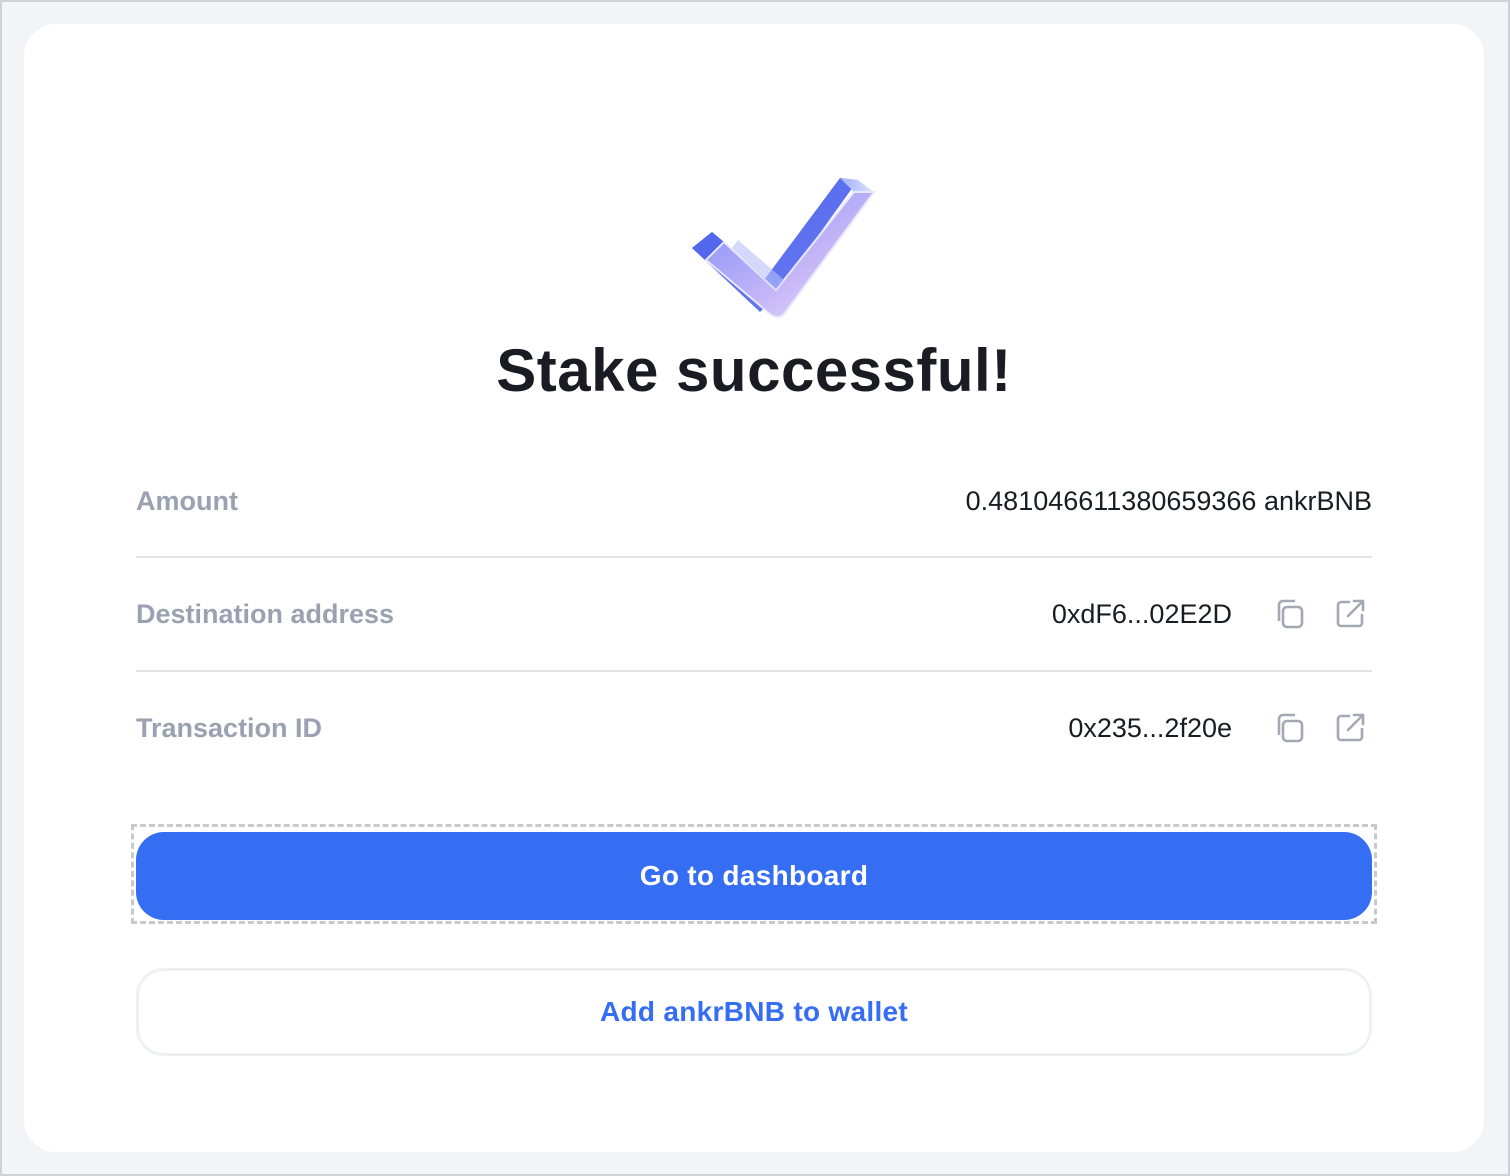 The width and height of the screenshot is (1510, 1176). I want to click on amount-row: Amount 0.481046611380659366 ankrBNB, so click(754, 501).